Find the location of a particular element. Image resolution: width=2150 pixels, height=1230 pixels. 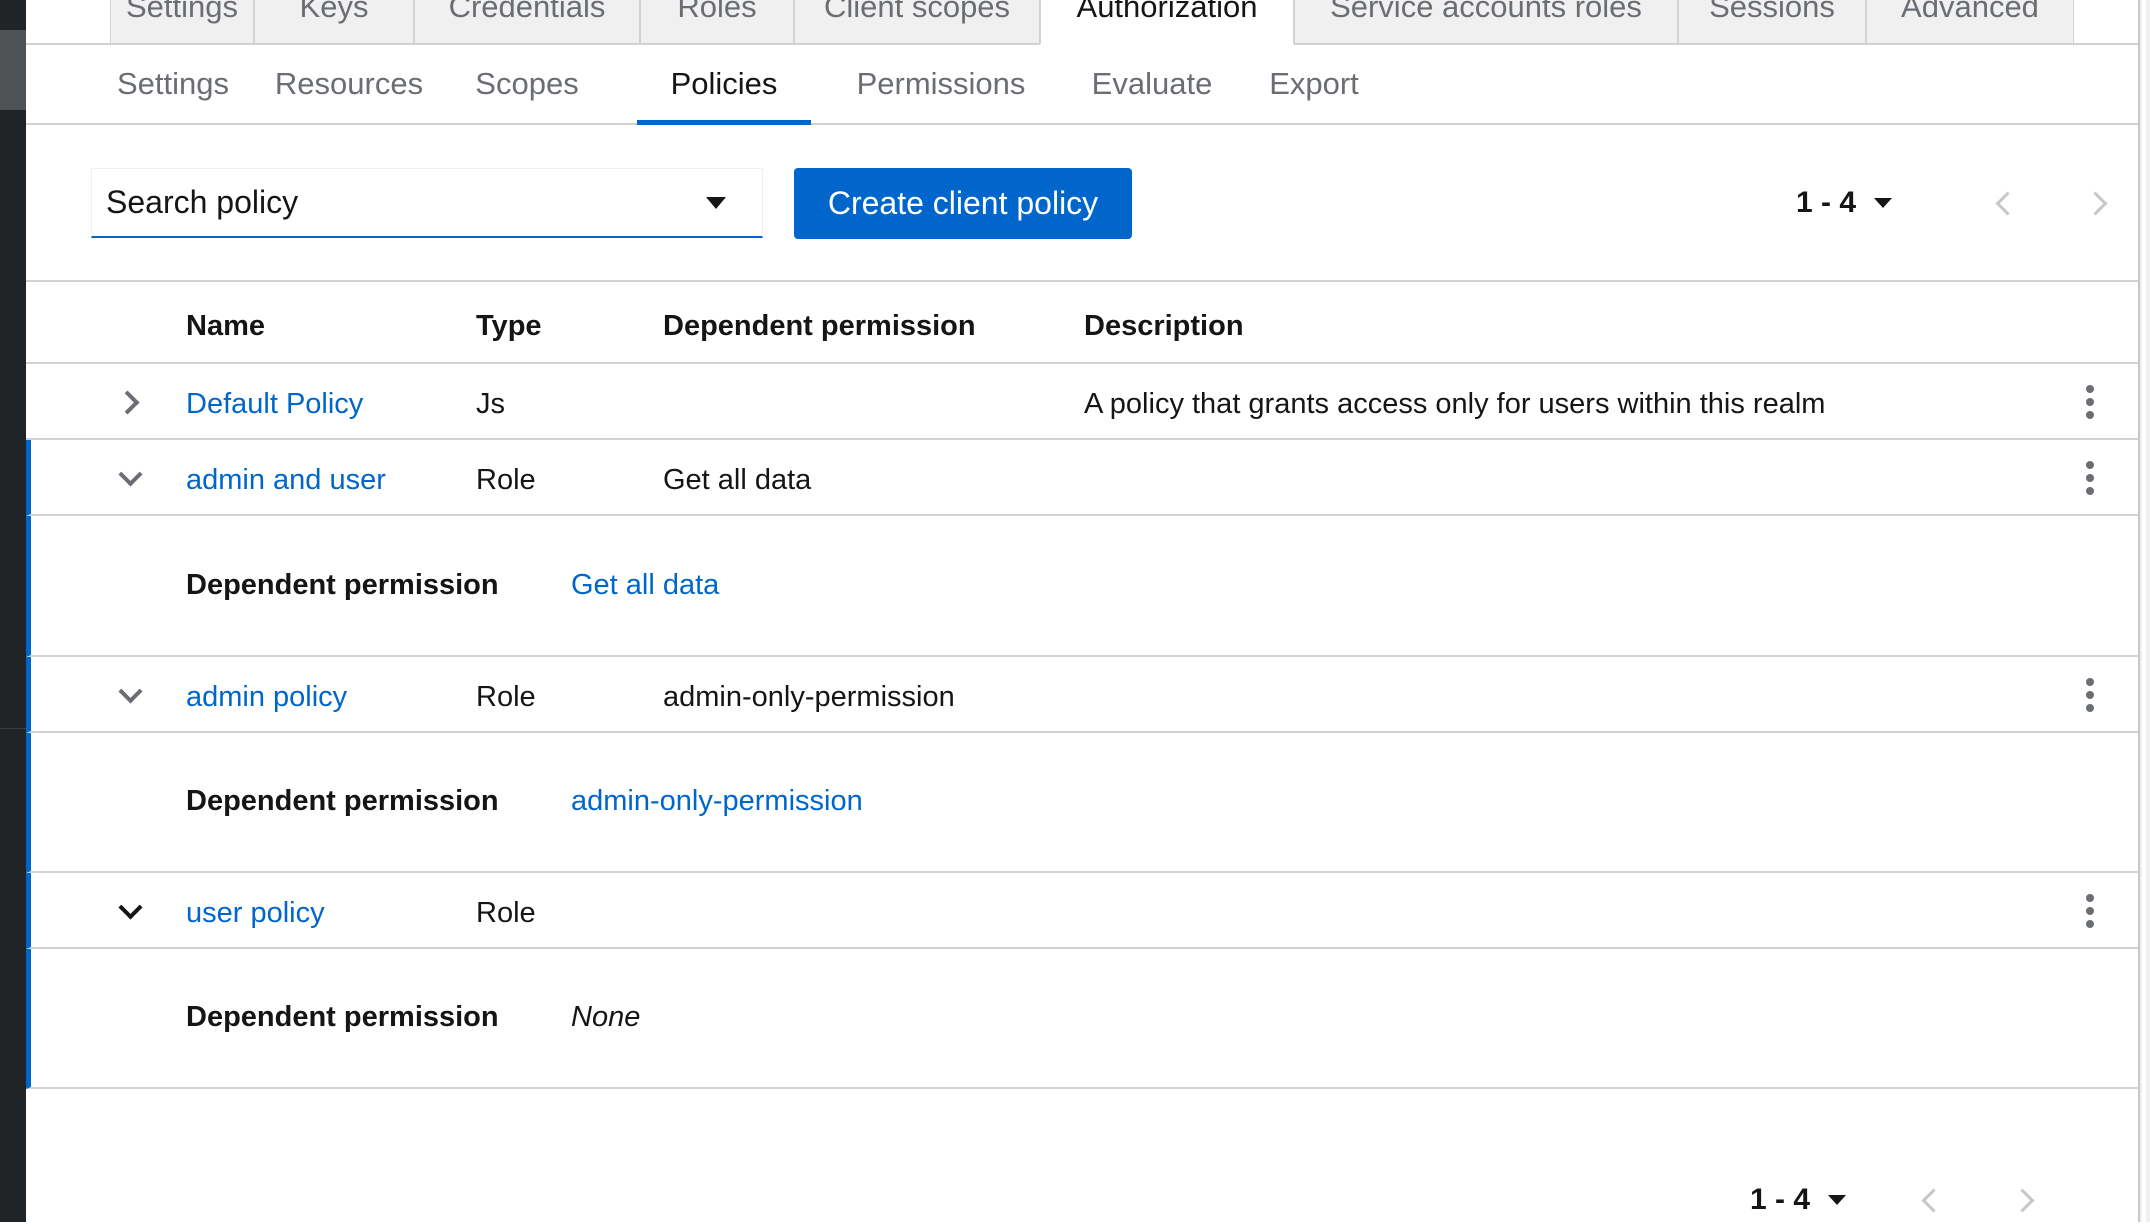

sidebar-active-indicator is located at coordinates (13, 70).